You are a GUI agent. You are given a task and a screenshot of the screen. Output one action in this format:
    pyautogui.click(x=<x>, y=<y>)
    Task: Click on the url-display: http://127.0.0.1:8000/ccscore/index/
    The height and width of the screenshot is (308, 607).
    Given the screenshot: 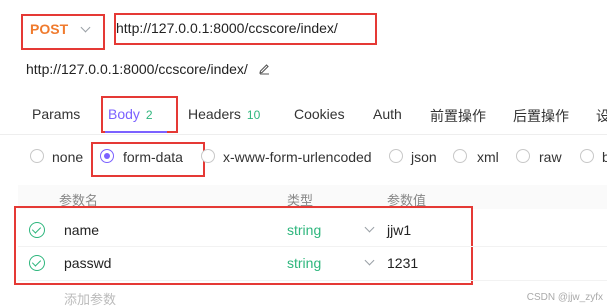 What is the action you would take?
    pyautogui.click(x=137, y=69)
    